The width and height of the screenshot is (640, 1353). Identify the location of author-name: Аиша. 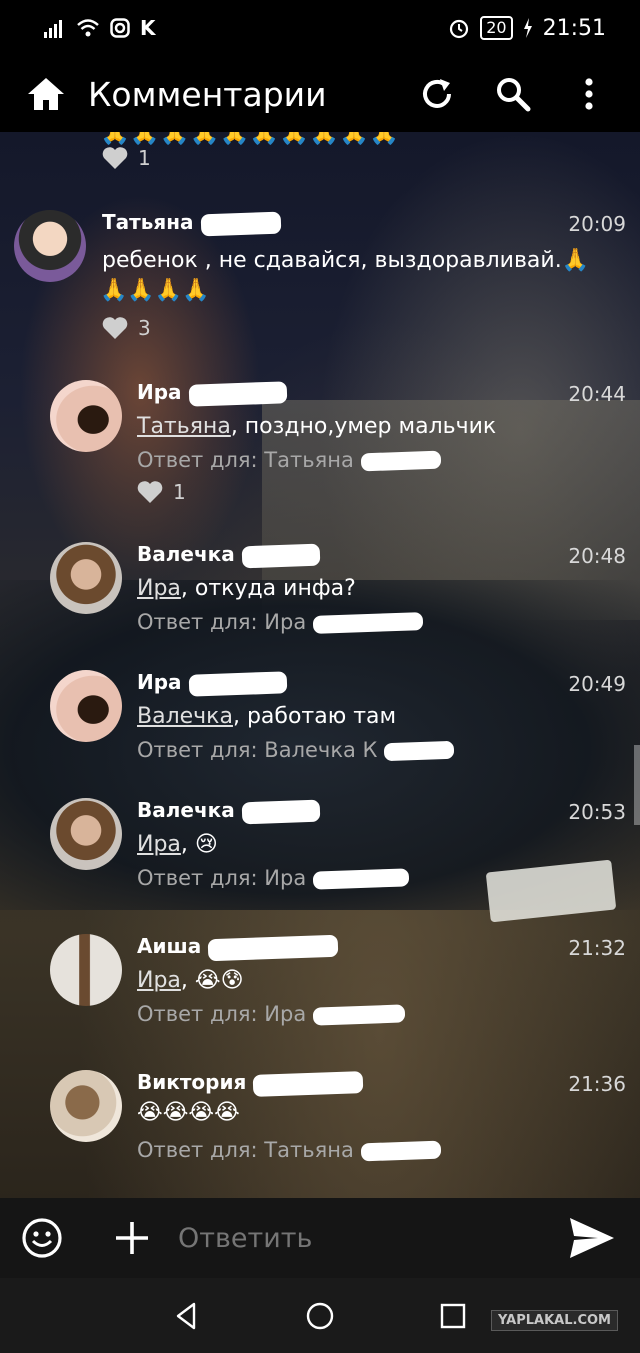
(238, 947).